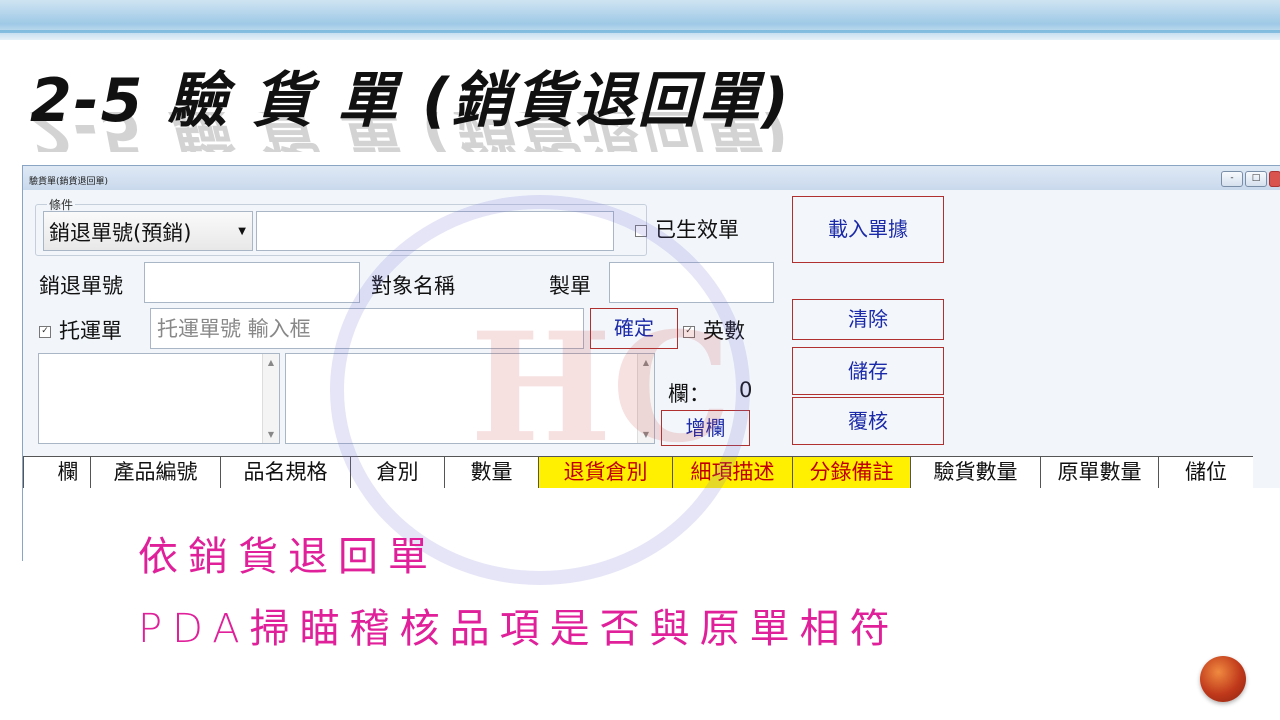  Describe the element at coordinates (976, 473) in the screenshot. I see `grid-col-inspect-qty: 驗貨數量` at that location.